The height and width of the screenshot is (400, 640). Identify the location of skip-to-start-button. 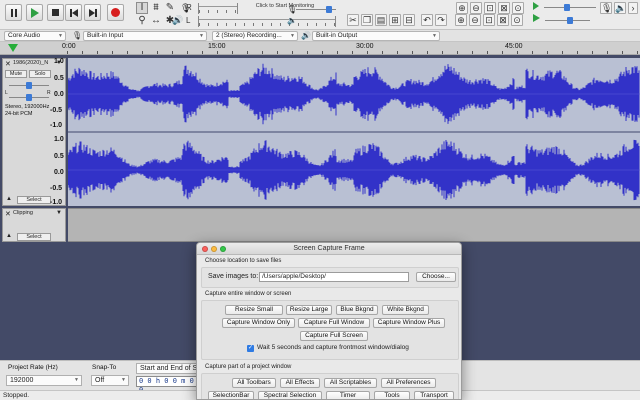
(73, 12).